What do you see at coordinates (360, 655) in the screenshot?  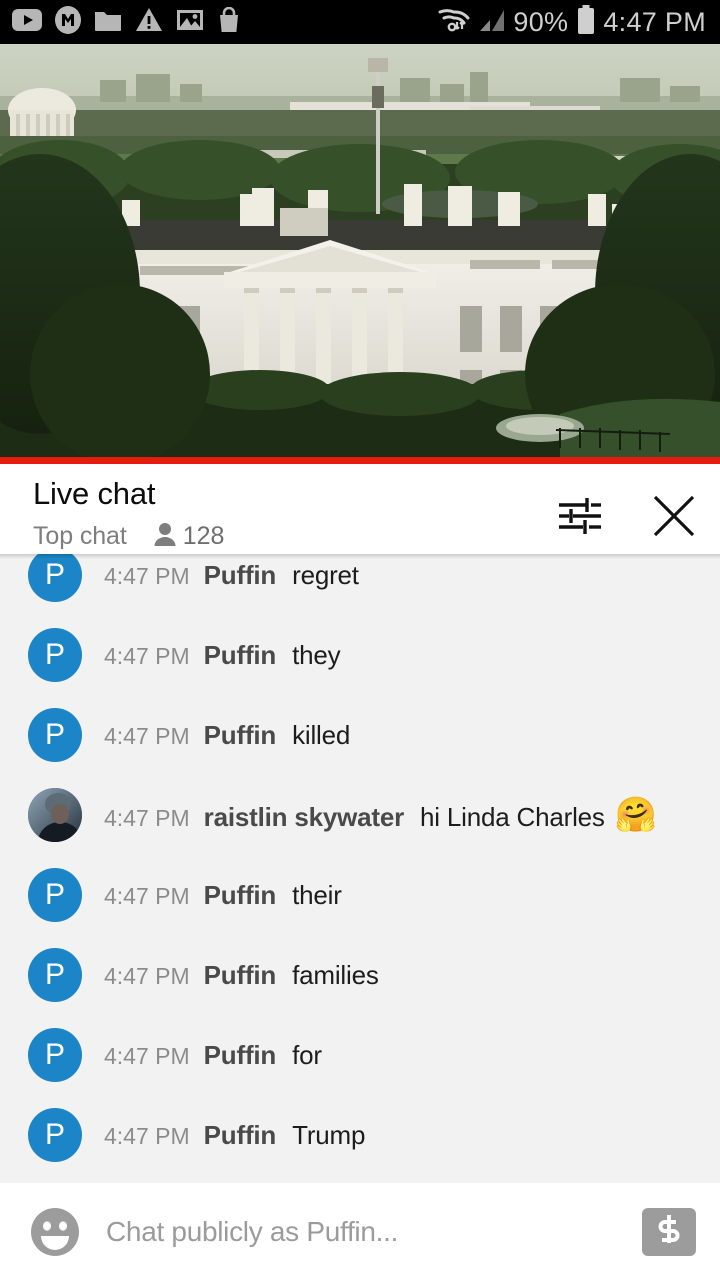 I see `chat-message-row: P 4:47 PM Puffin they` at bounding box center [360, 655].